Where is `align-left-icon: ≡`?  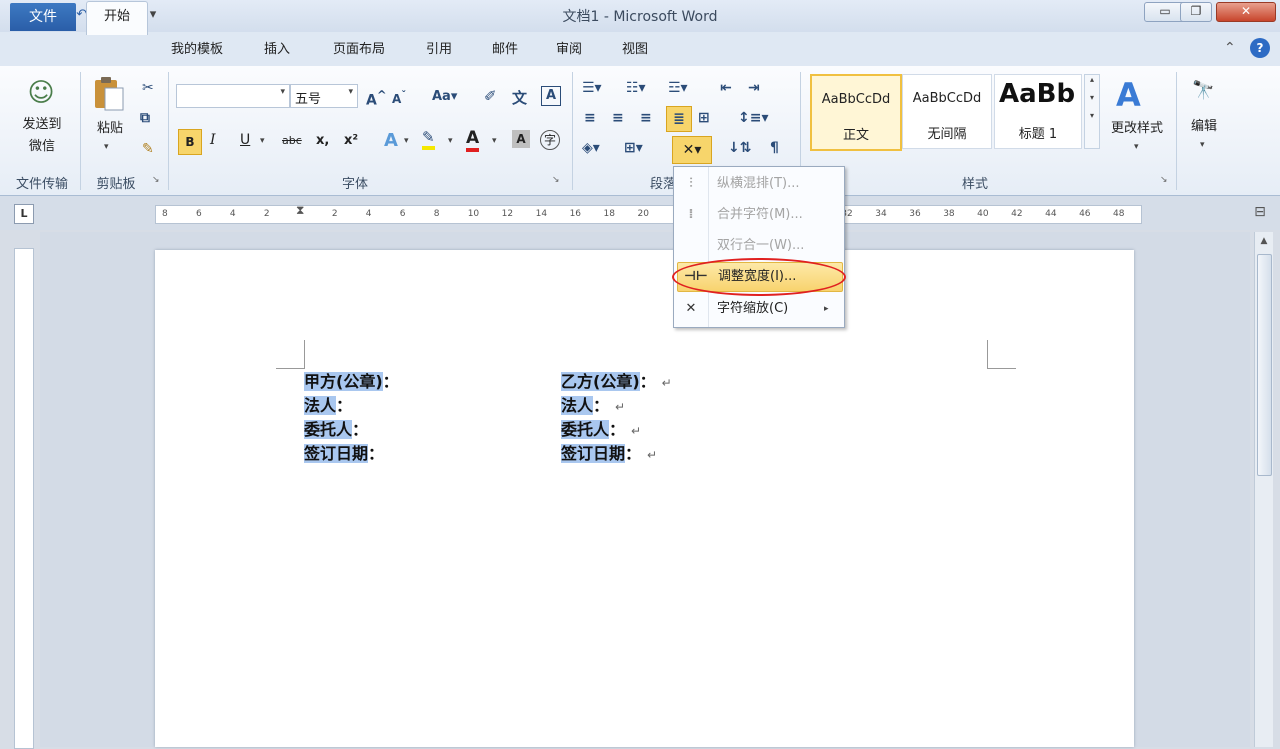
align-left-icon: ≡ is located at coordinates (590, 118).